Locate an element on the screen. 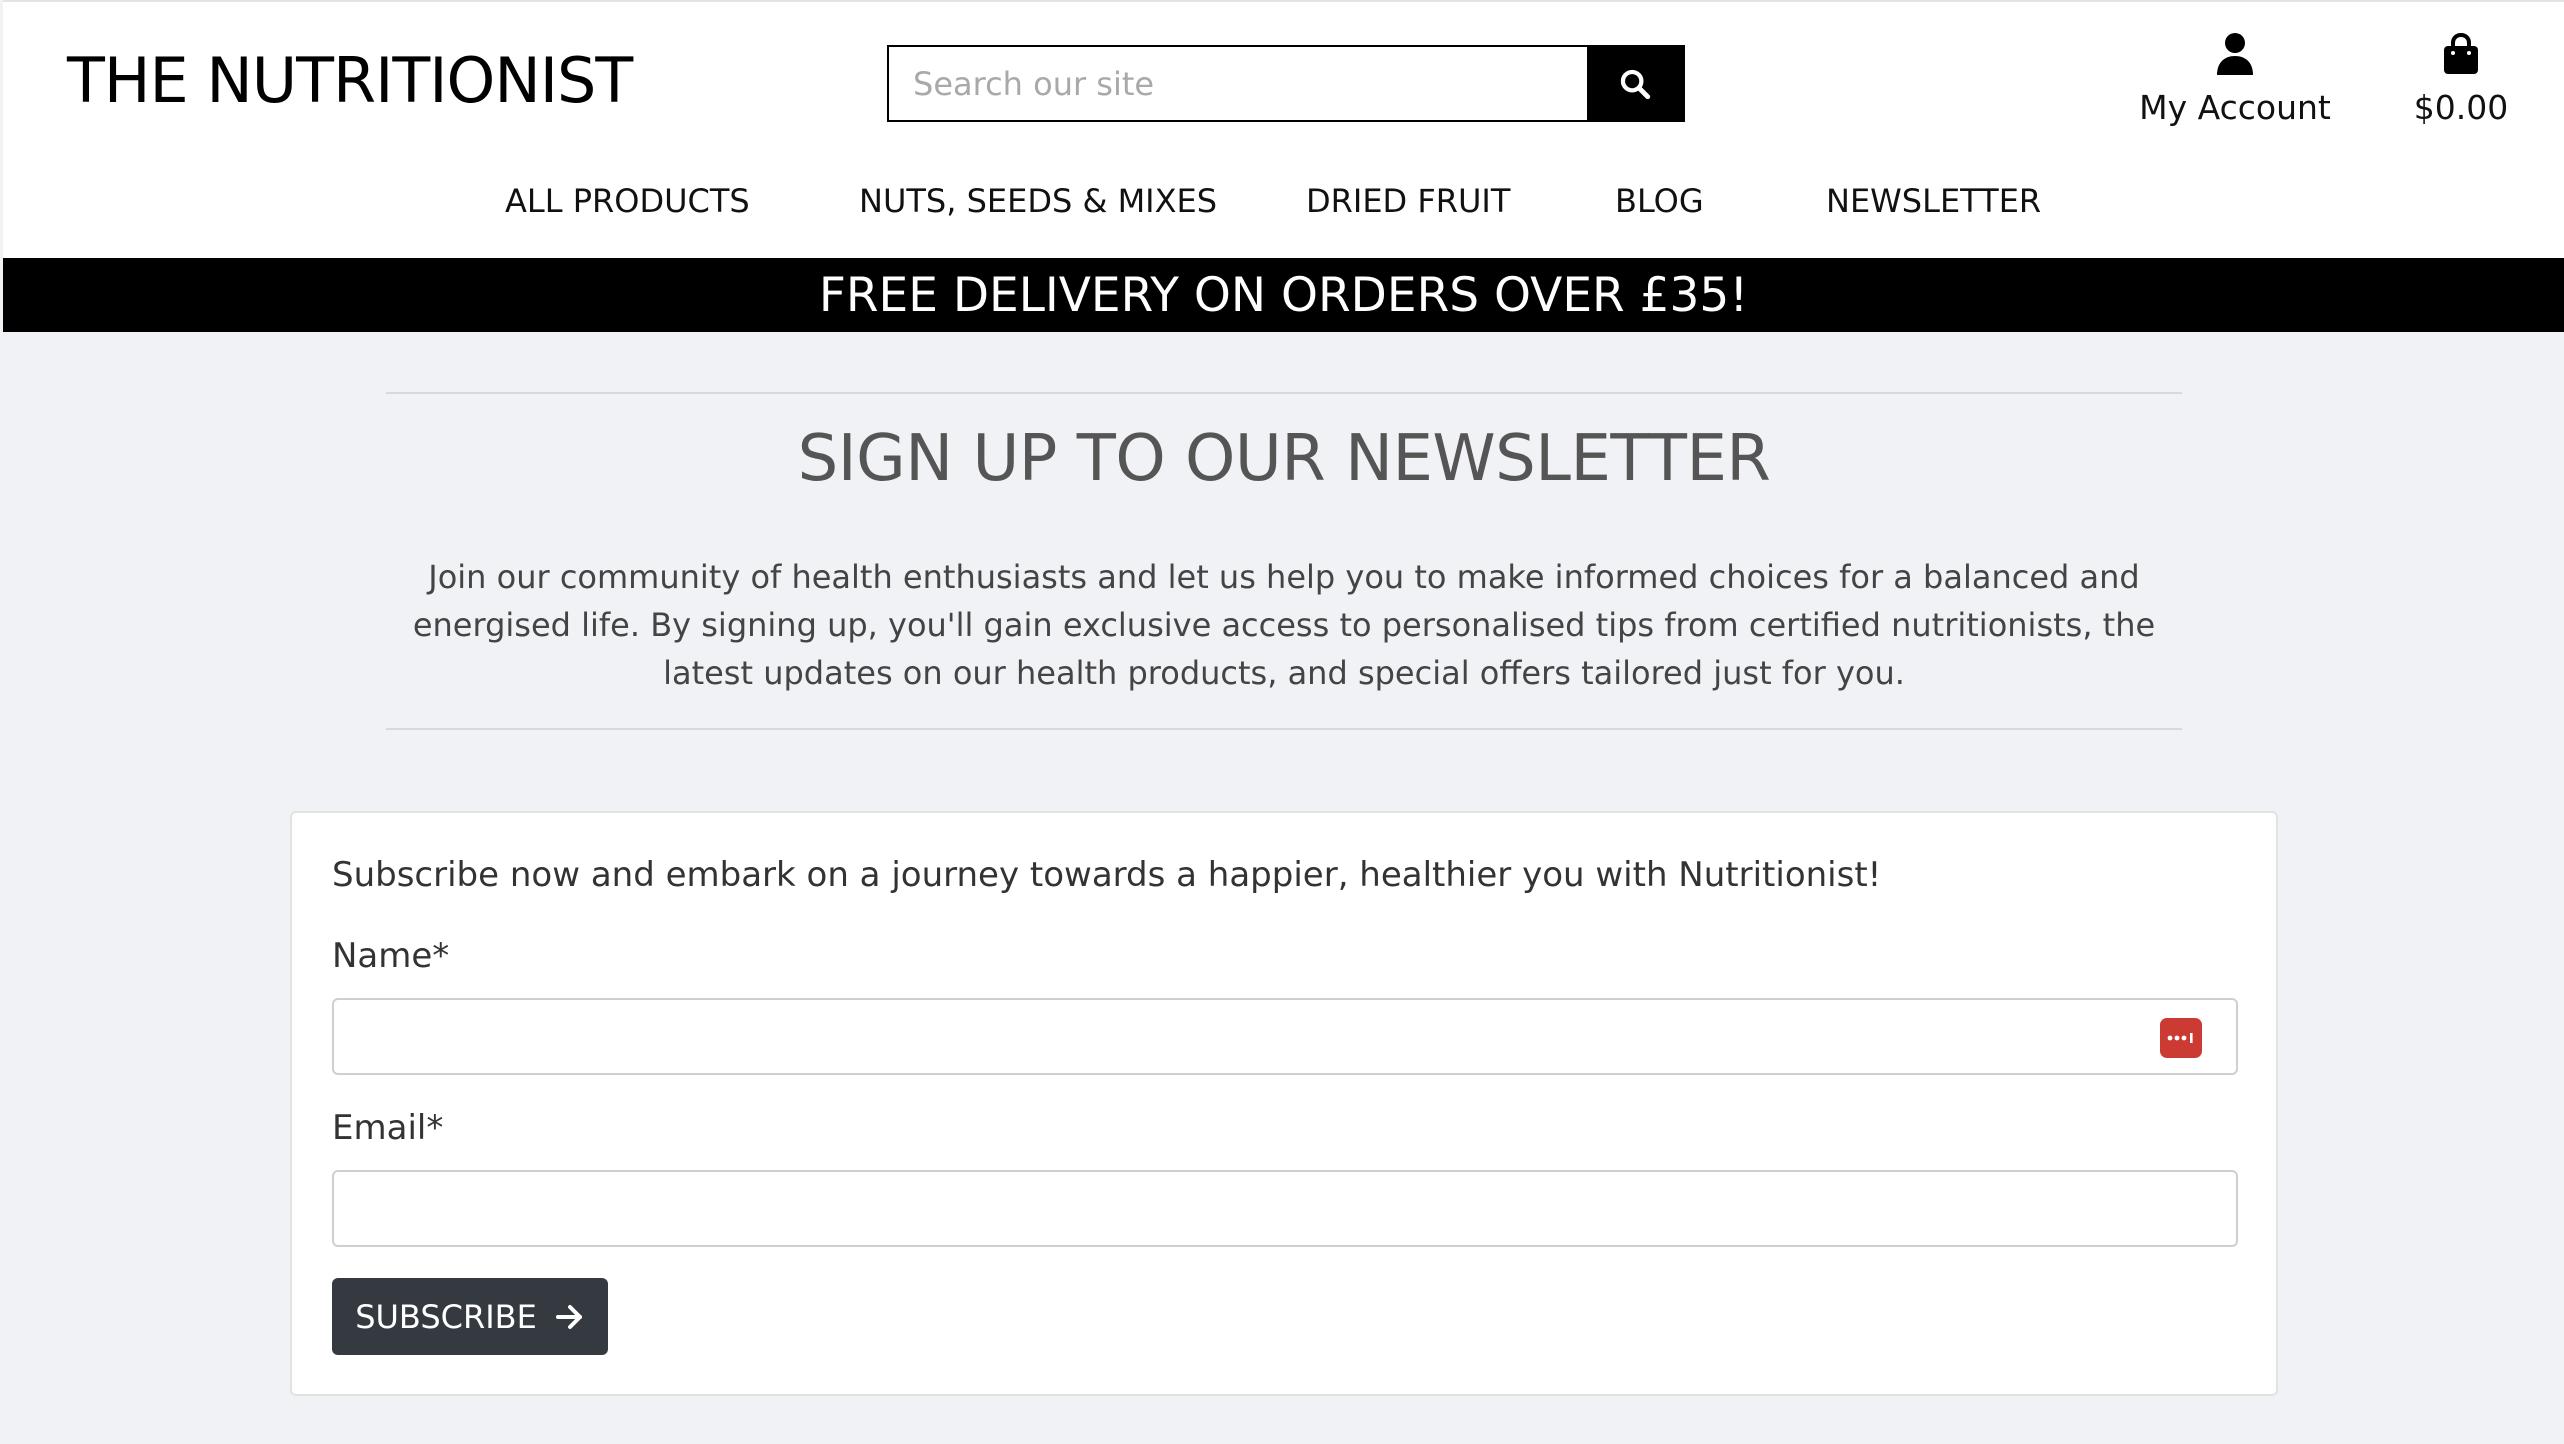 This screenshot has width=2564, height=1444. subscribe-button: SUBSCRIBE is located at coordinates (470, 1316).